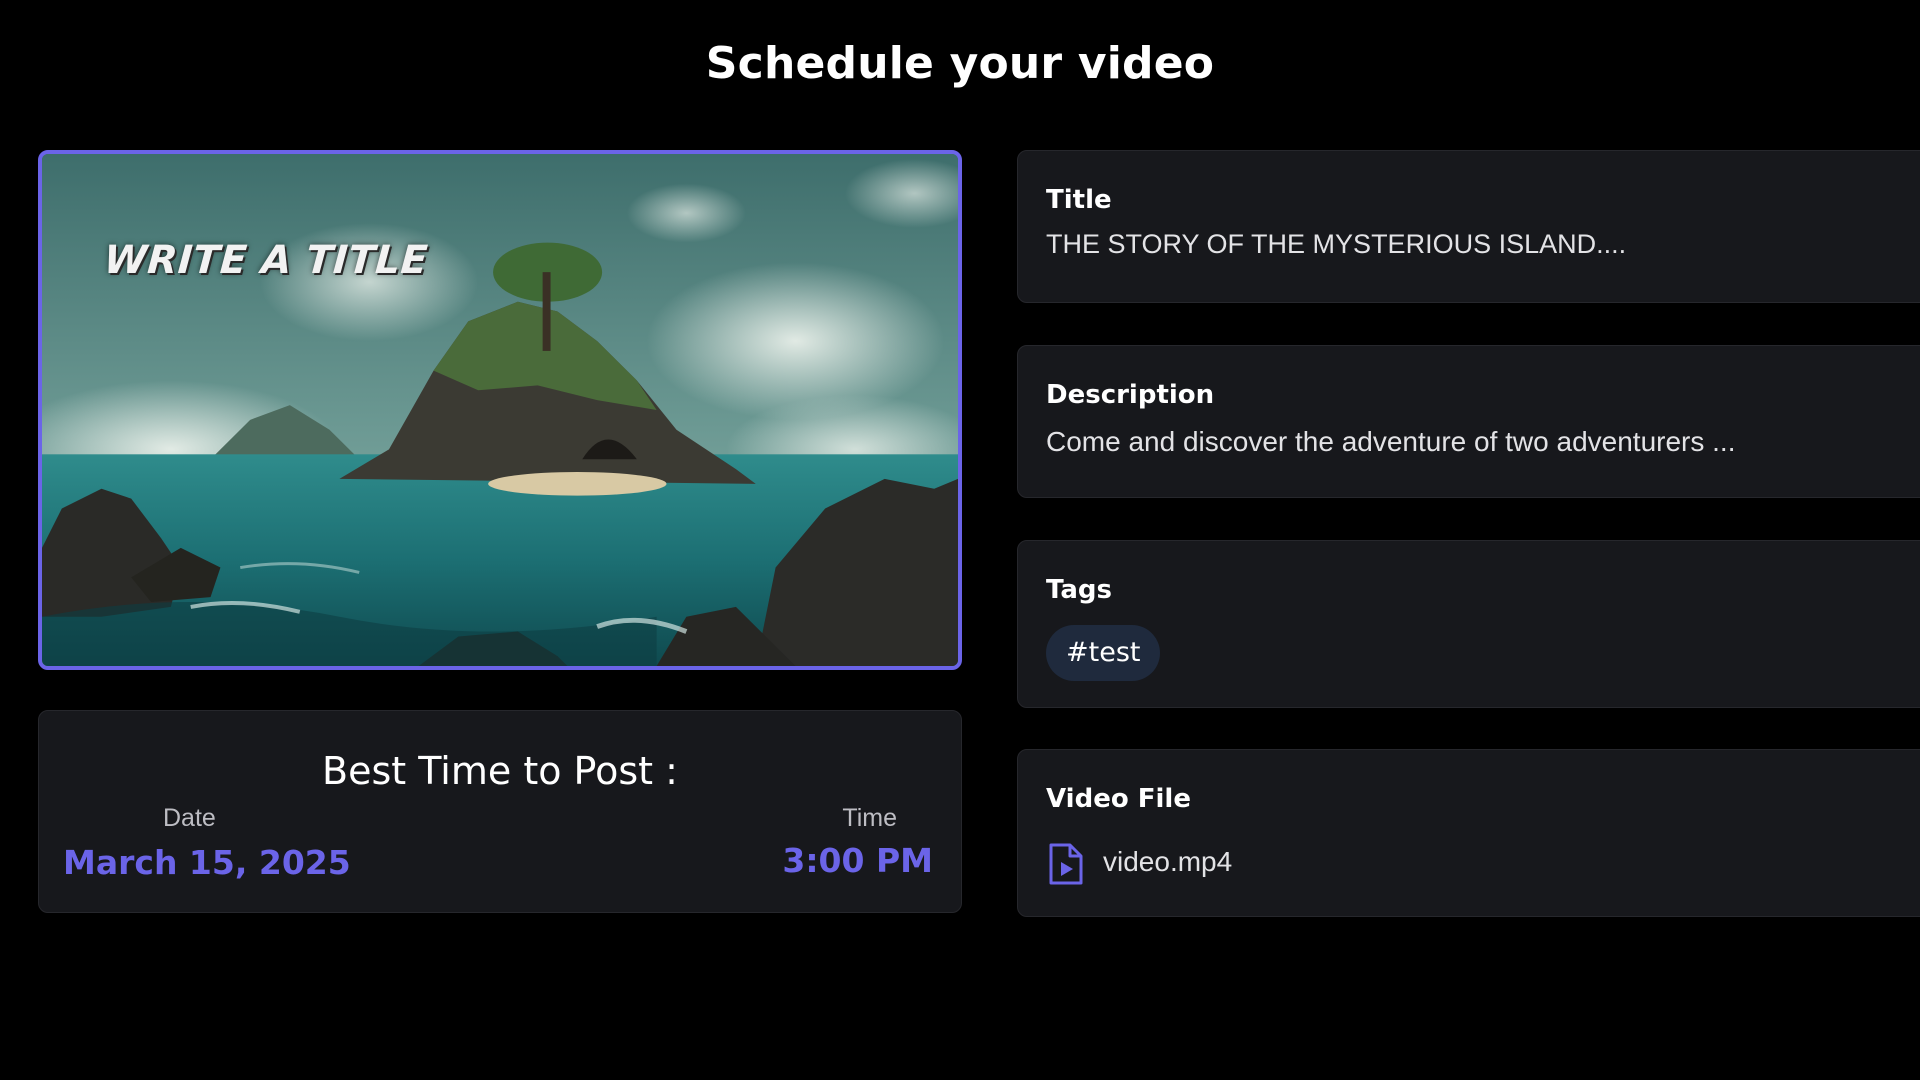 The image size is (1920, 1080). I want to click on video-file-field: Video File video.mp4, so click(1468, 833).